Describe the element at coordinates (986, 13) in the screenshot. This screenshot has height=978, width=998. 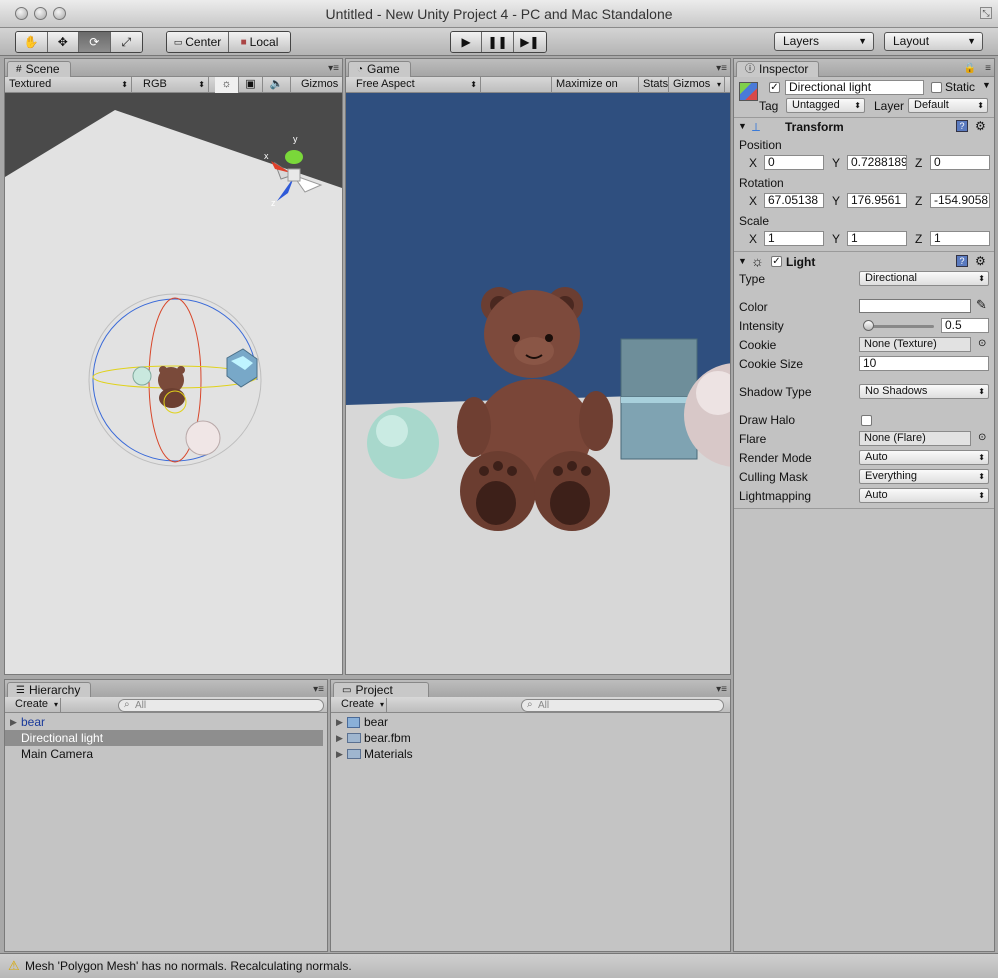
I see `fullscreen-icon: ⤡` at that location.